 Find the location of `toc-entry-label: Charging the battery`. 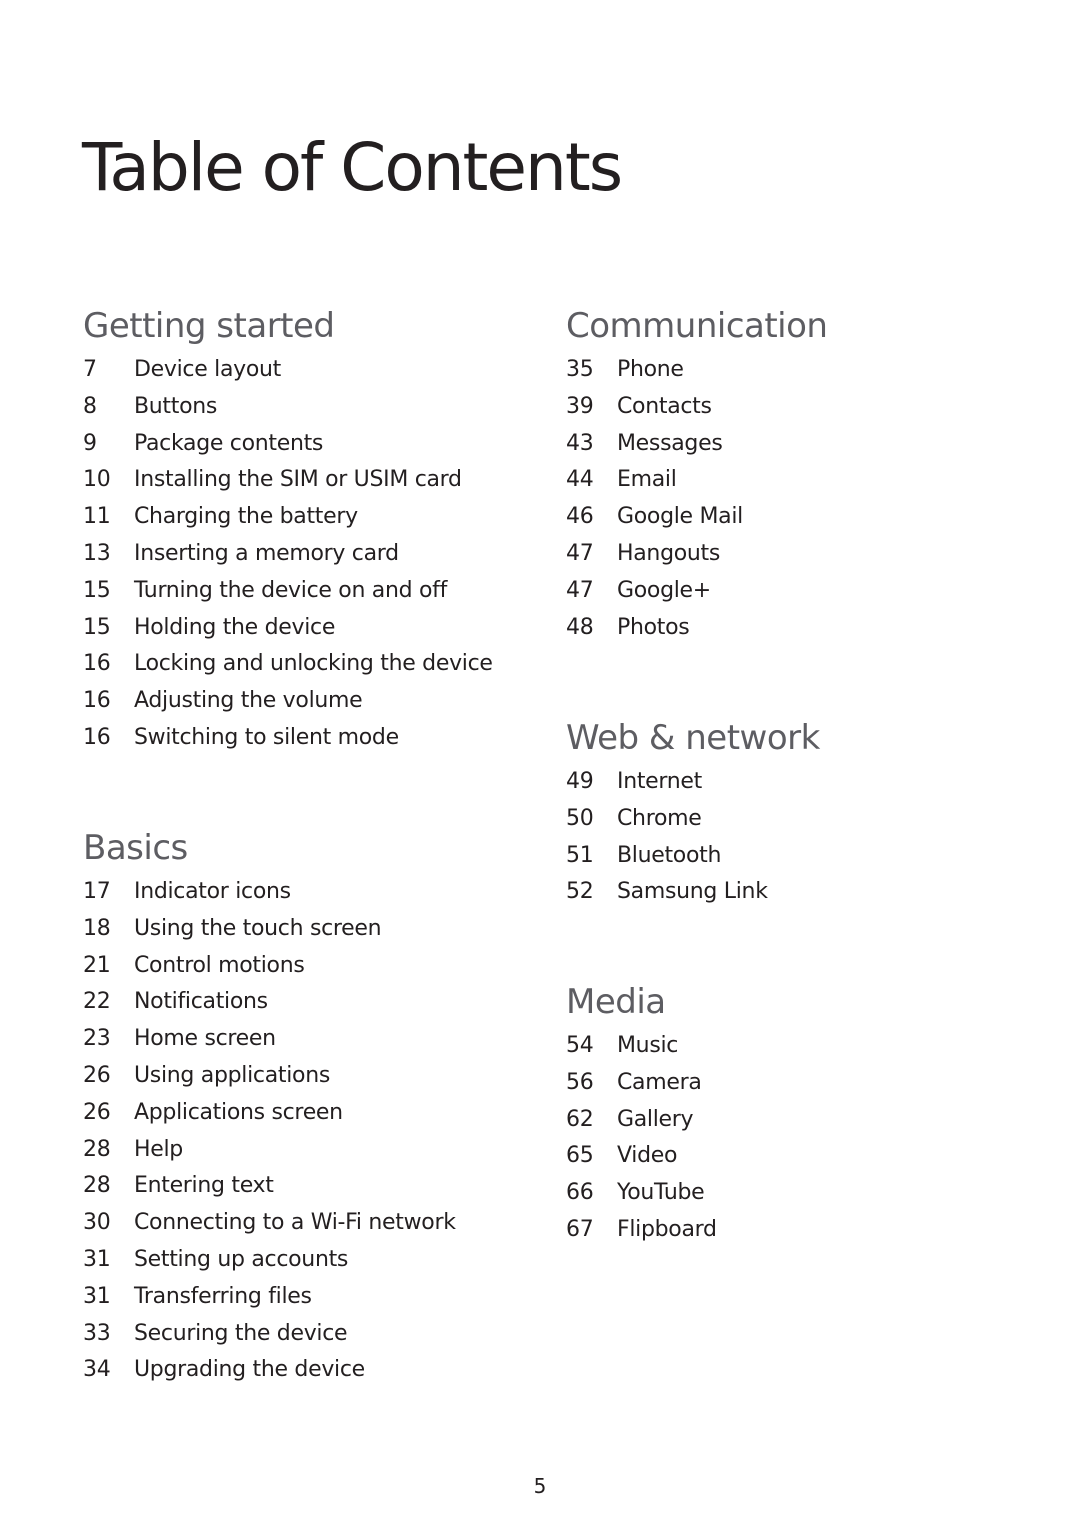

toc-entry-label: Charging the battery is located at coordinates (246, 517).